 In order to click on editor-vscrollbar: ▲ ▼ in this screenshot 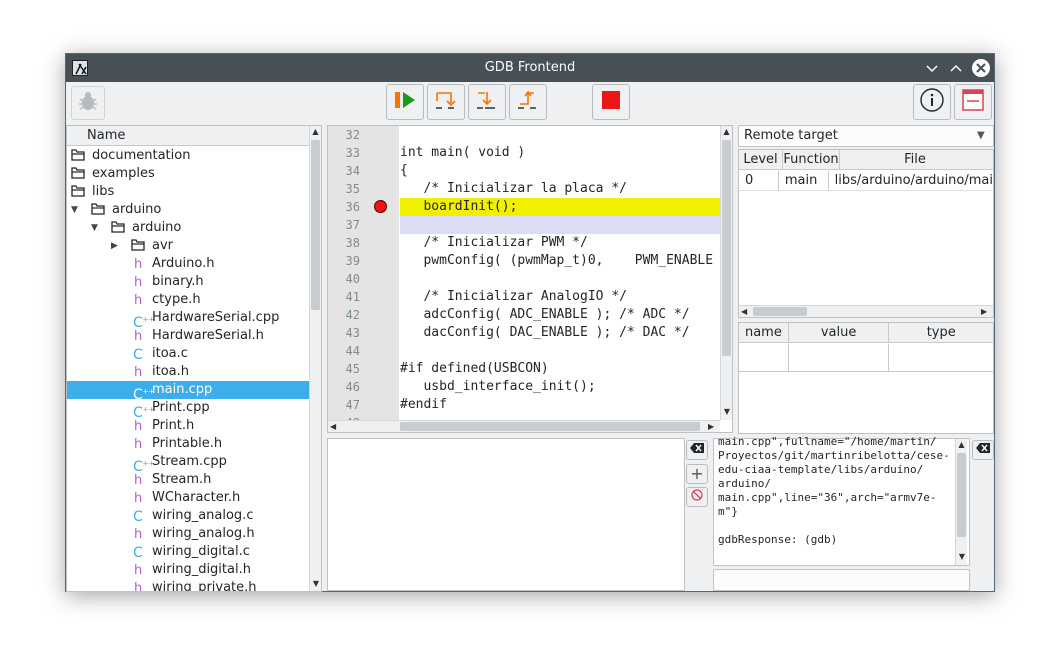, I will do `click(726, 273)`.